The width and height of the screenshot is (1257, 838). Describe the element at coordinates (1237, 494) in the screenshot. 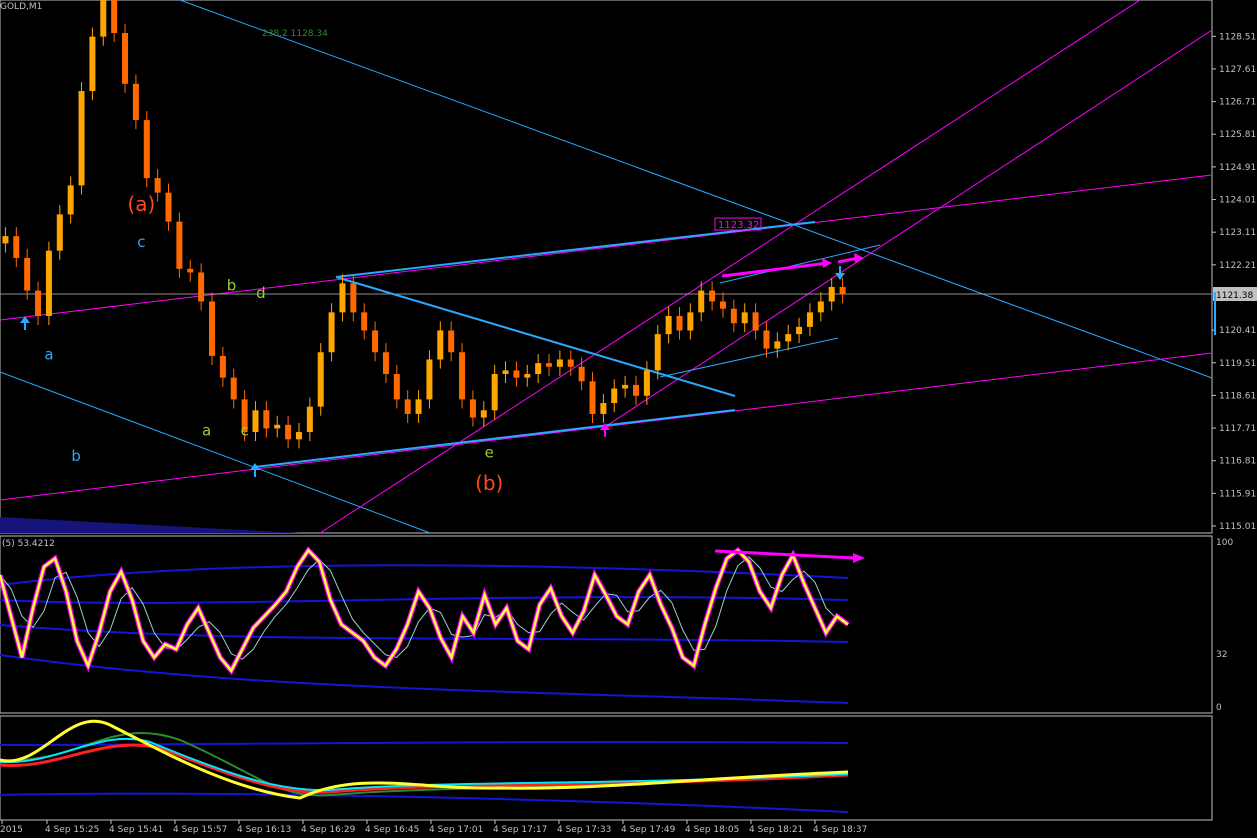

I see `price-tick-label: 1115.91` at that location.